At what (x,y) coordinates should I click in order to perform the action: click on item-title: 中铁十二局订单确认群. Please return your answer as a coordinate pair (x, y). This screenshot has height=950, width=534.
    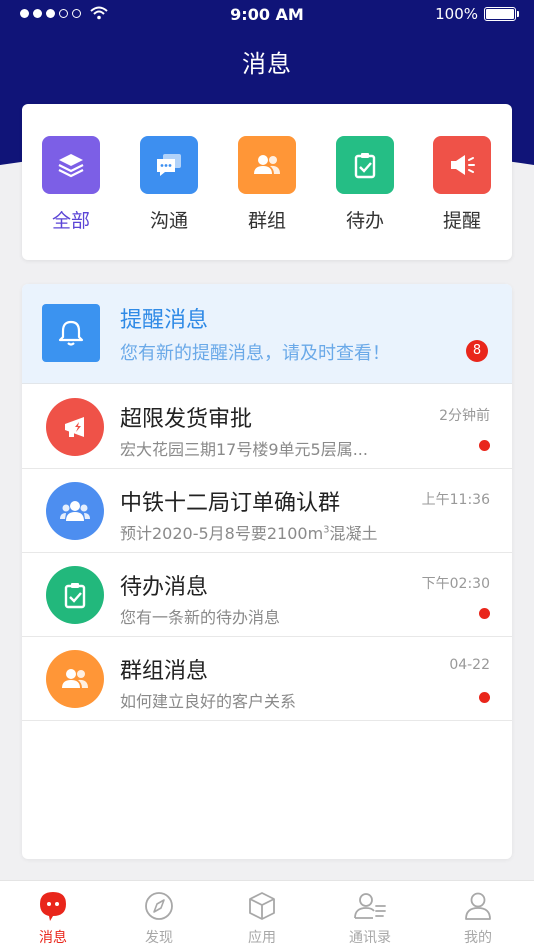
    Looking at the image, I should click on (230, 503).